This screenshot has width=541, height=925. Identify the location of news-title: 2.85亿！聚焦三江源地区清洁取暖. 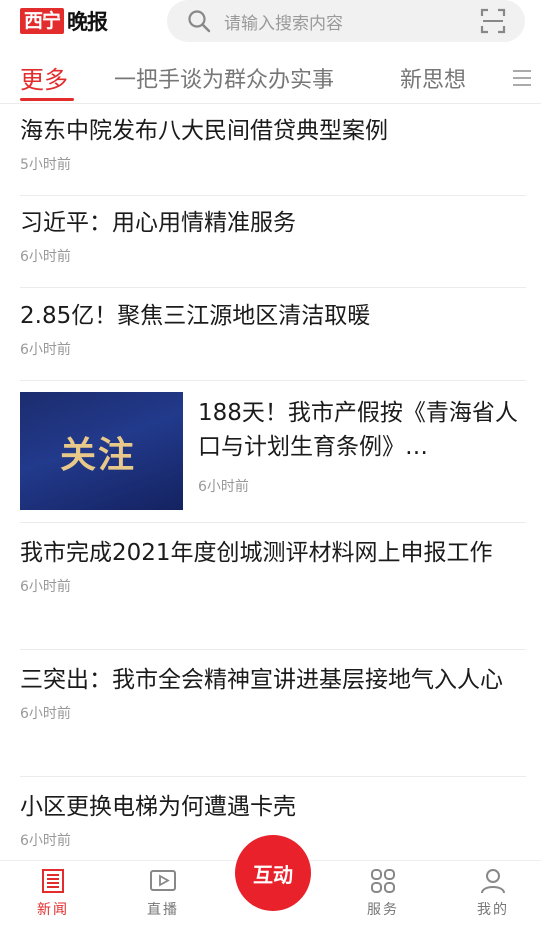
(195, 316).